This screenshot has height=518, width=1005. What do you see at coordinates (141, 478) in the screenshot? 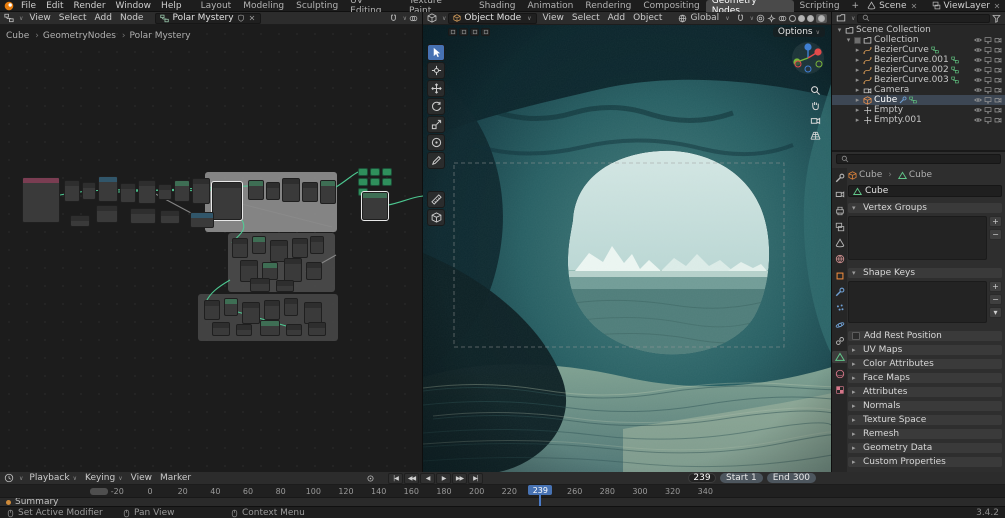
I see `timeline-menu-view: View` at bounding box center [141, 478].